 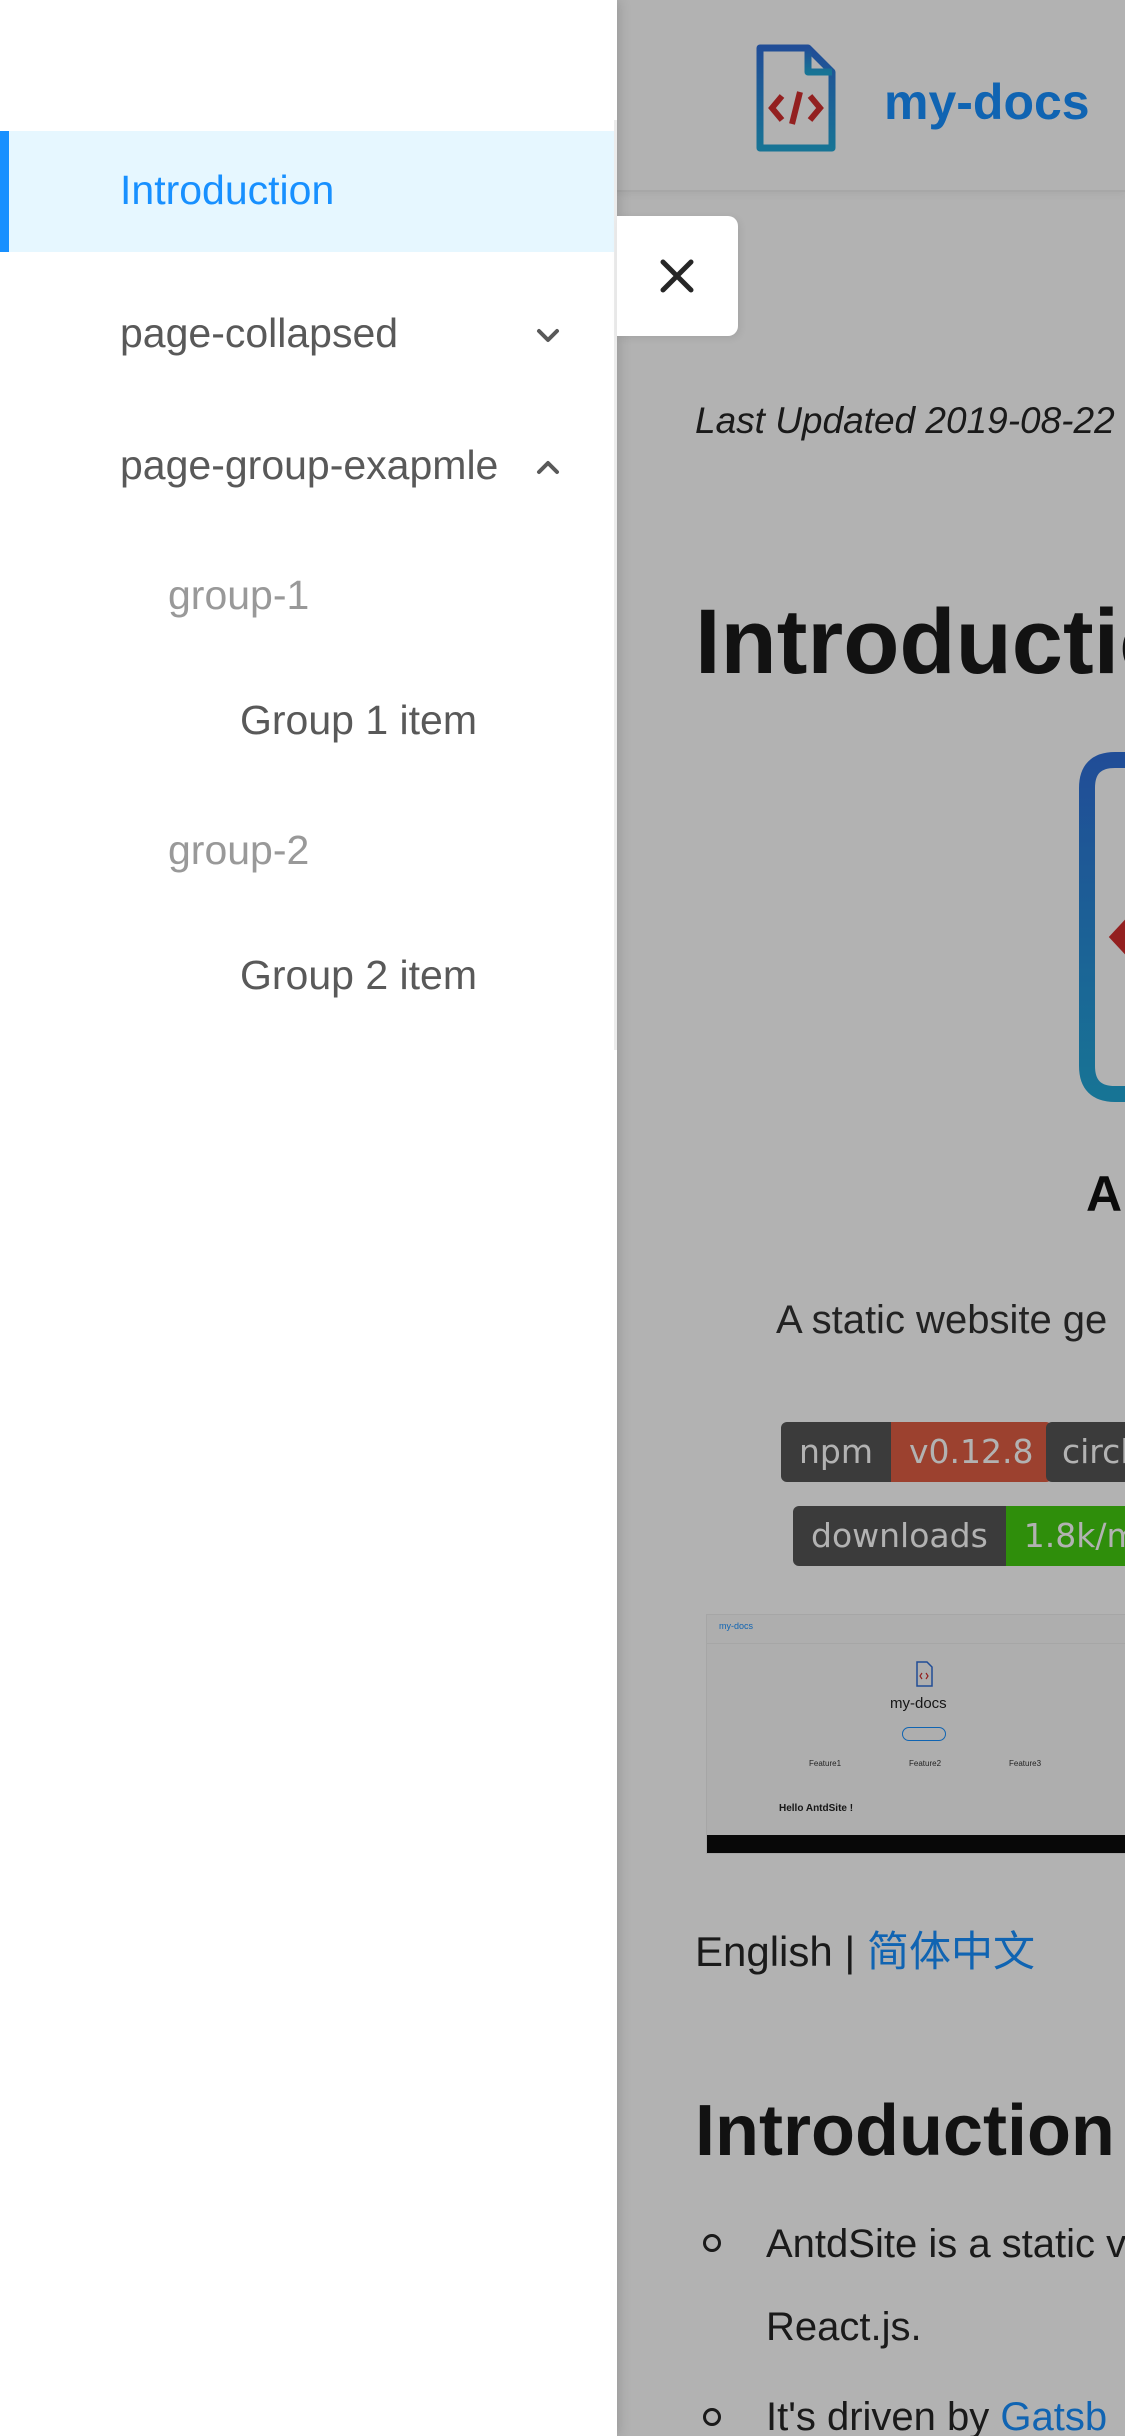 I want to click on submenu-page-collapsed: page-collapsed, so click(x=307, y=336).